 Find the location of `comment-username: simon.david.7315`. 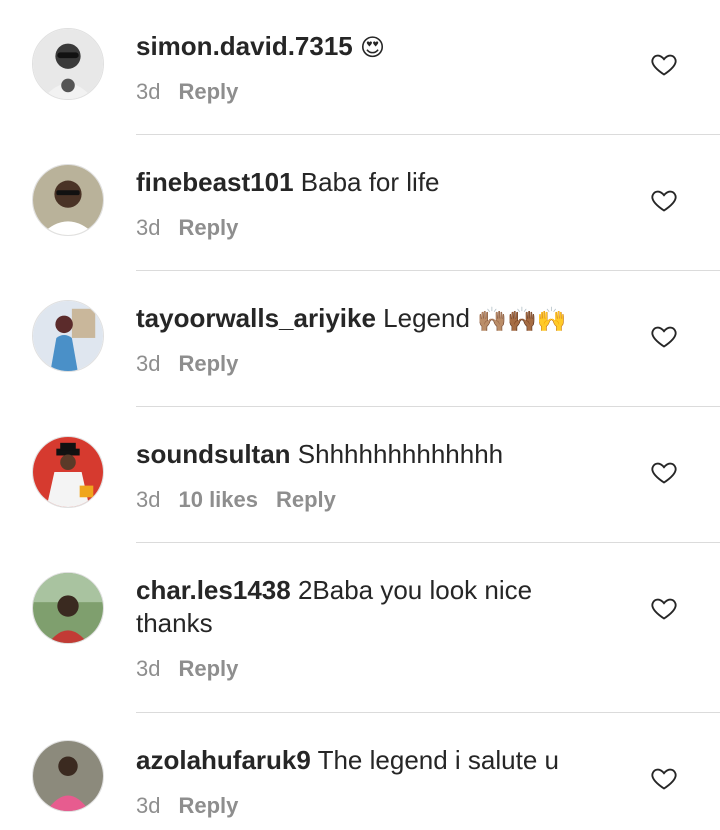

comment-username: simon.david.7315 is located at coordinates (244, 46).